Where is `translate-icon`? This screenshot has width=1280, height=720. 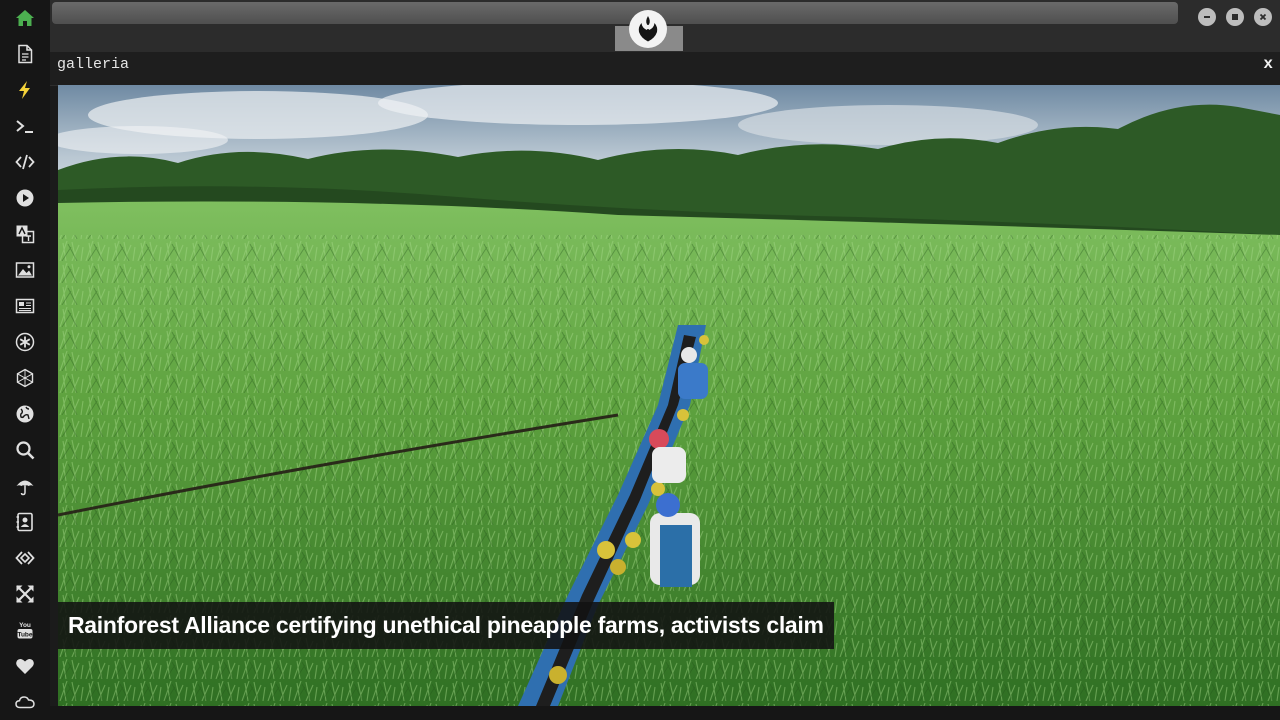
translate-icon is located at coordinates (25, 234).